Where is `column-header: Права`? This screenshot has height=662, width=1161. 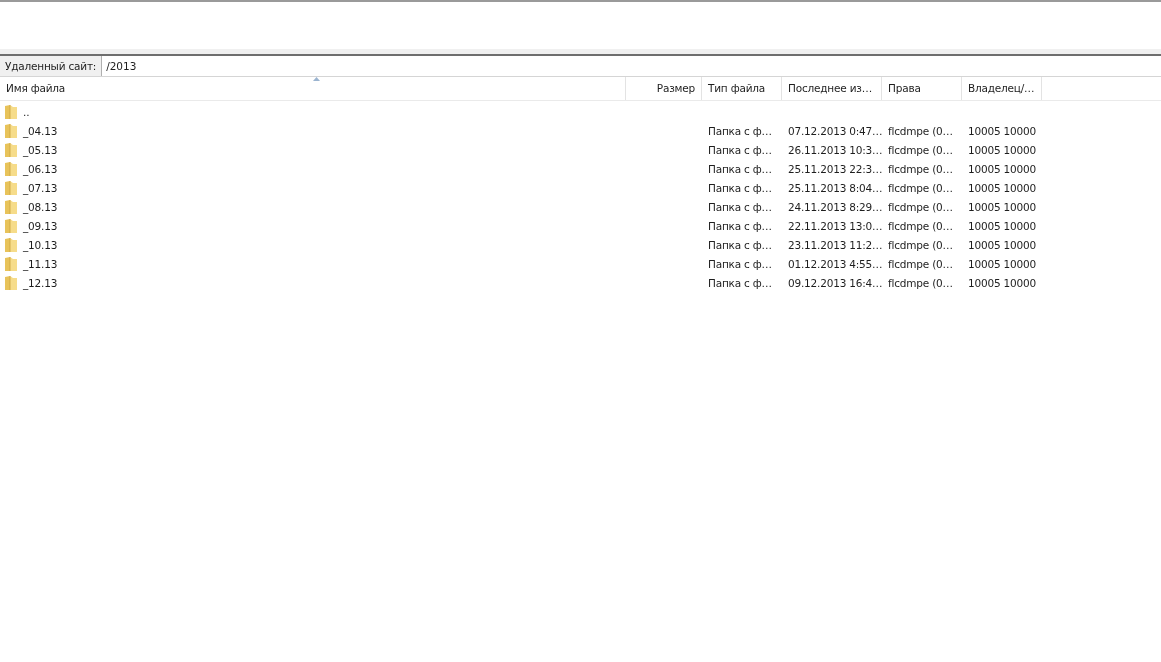 column-header: Права is located at coordinates (922, 88).